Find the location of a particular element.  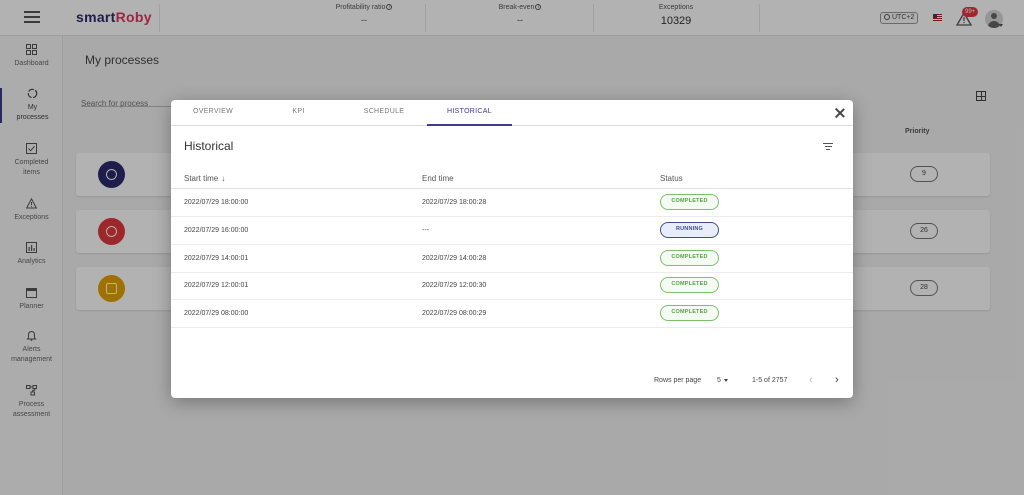

start-time-cell: 2022/07/29 08:00:00 is located at coordinates (216, 313).